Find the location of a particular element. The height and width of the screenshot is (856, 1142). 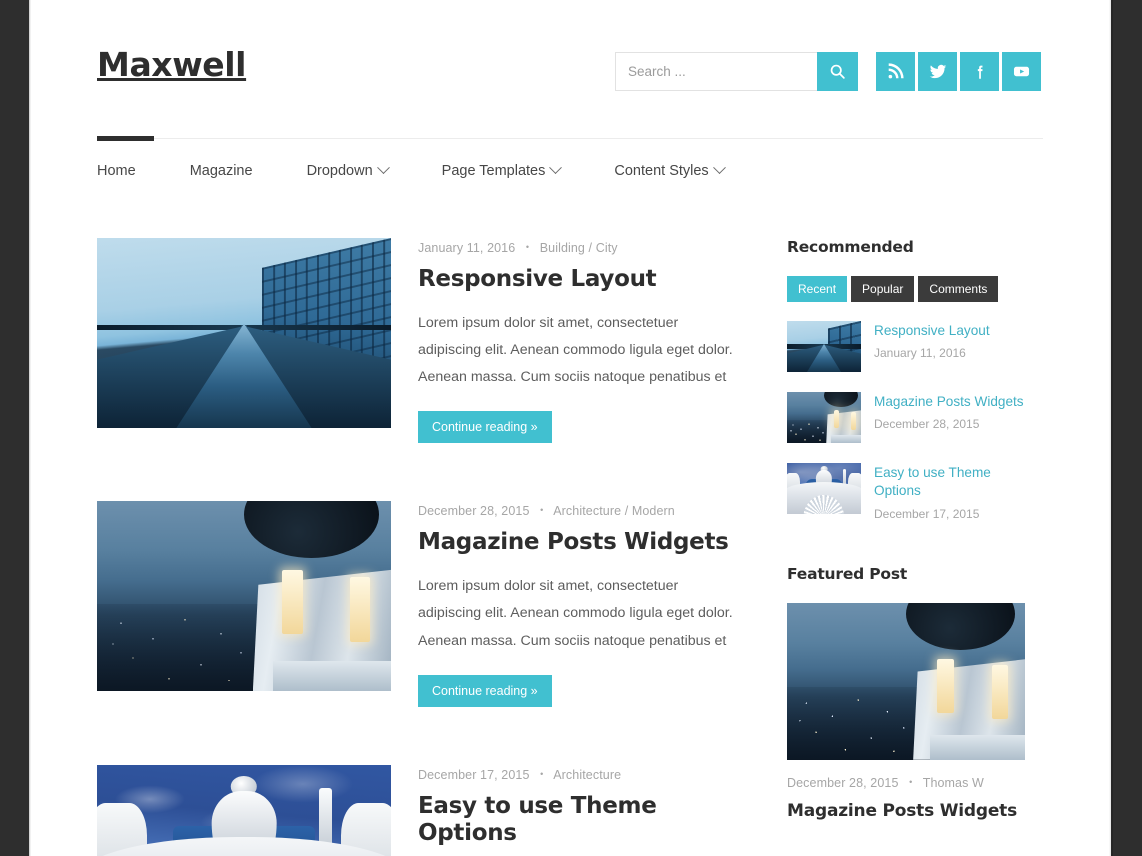

post-meta: January 11, 2016 • Building / City is located at coordinates (580, 248).